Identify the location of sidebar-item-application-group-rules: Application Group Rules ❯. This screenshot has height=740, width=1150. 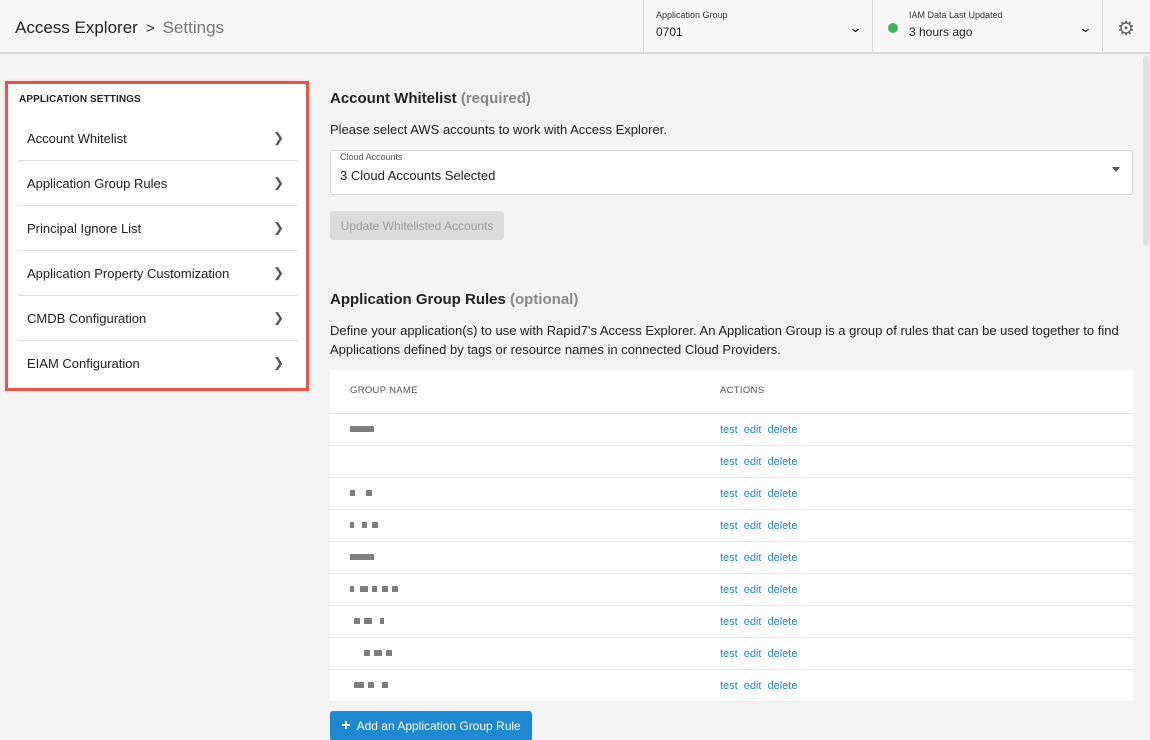
(158, 183).